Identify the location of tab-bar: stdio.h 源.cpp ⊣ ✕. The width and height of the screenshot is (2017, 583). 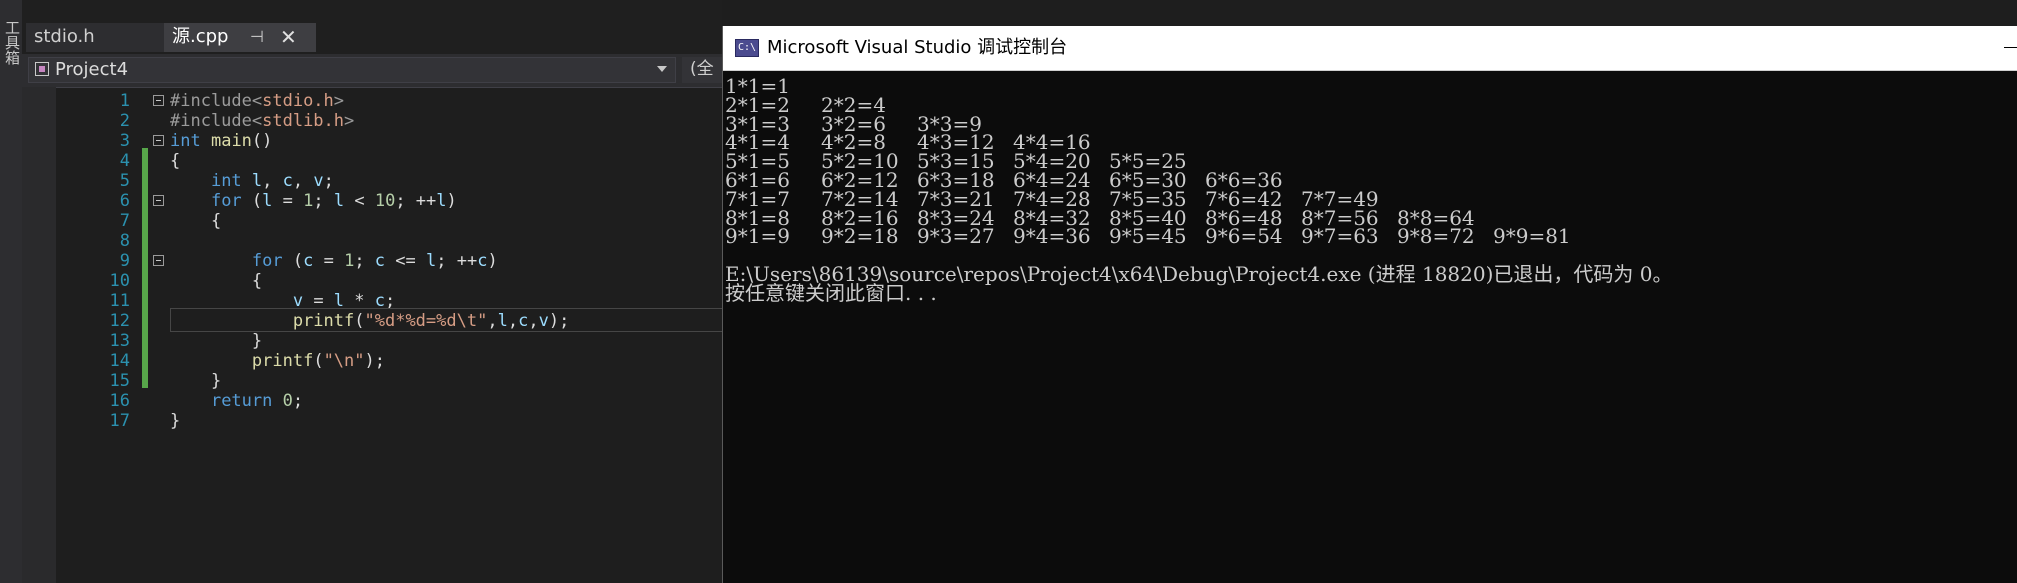
(372, 27).